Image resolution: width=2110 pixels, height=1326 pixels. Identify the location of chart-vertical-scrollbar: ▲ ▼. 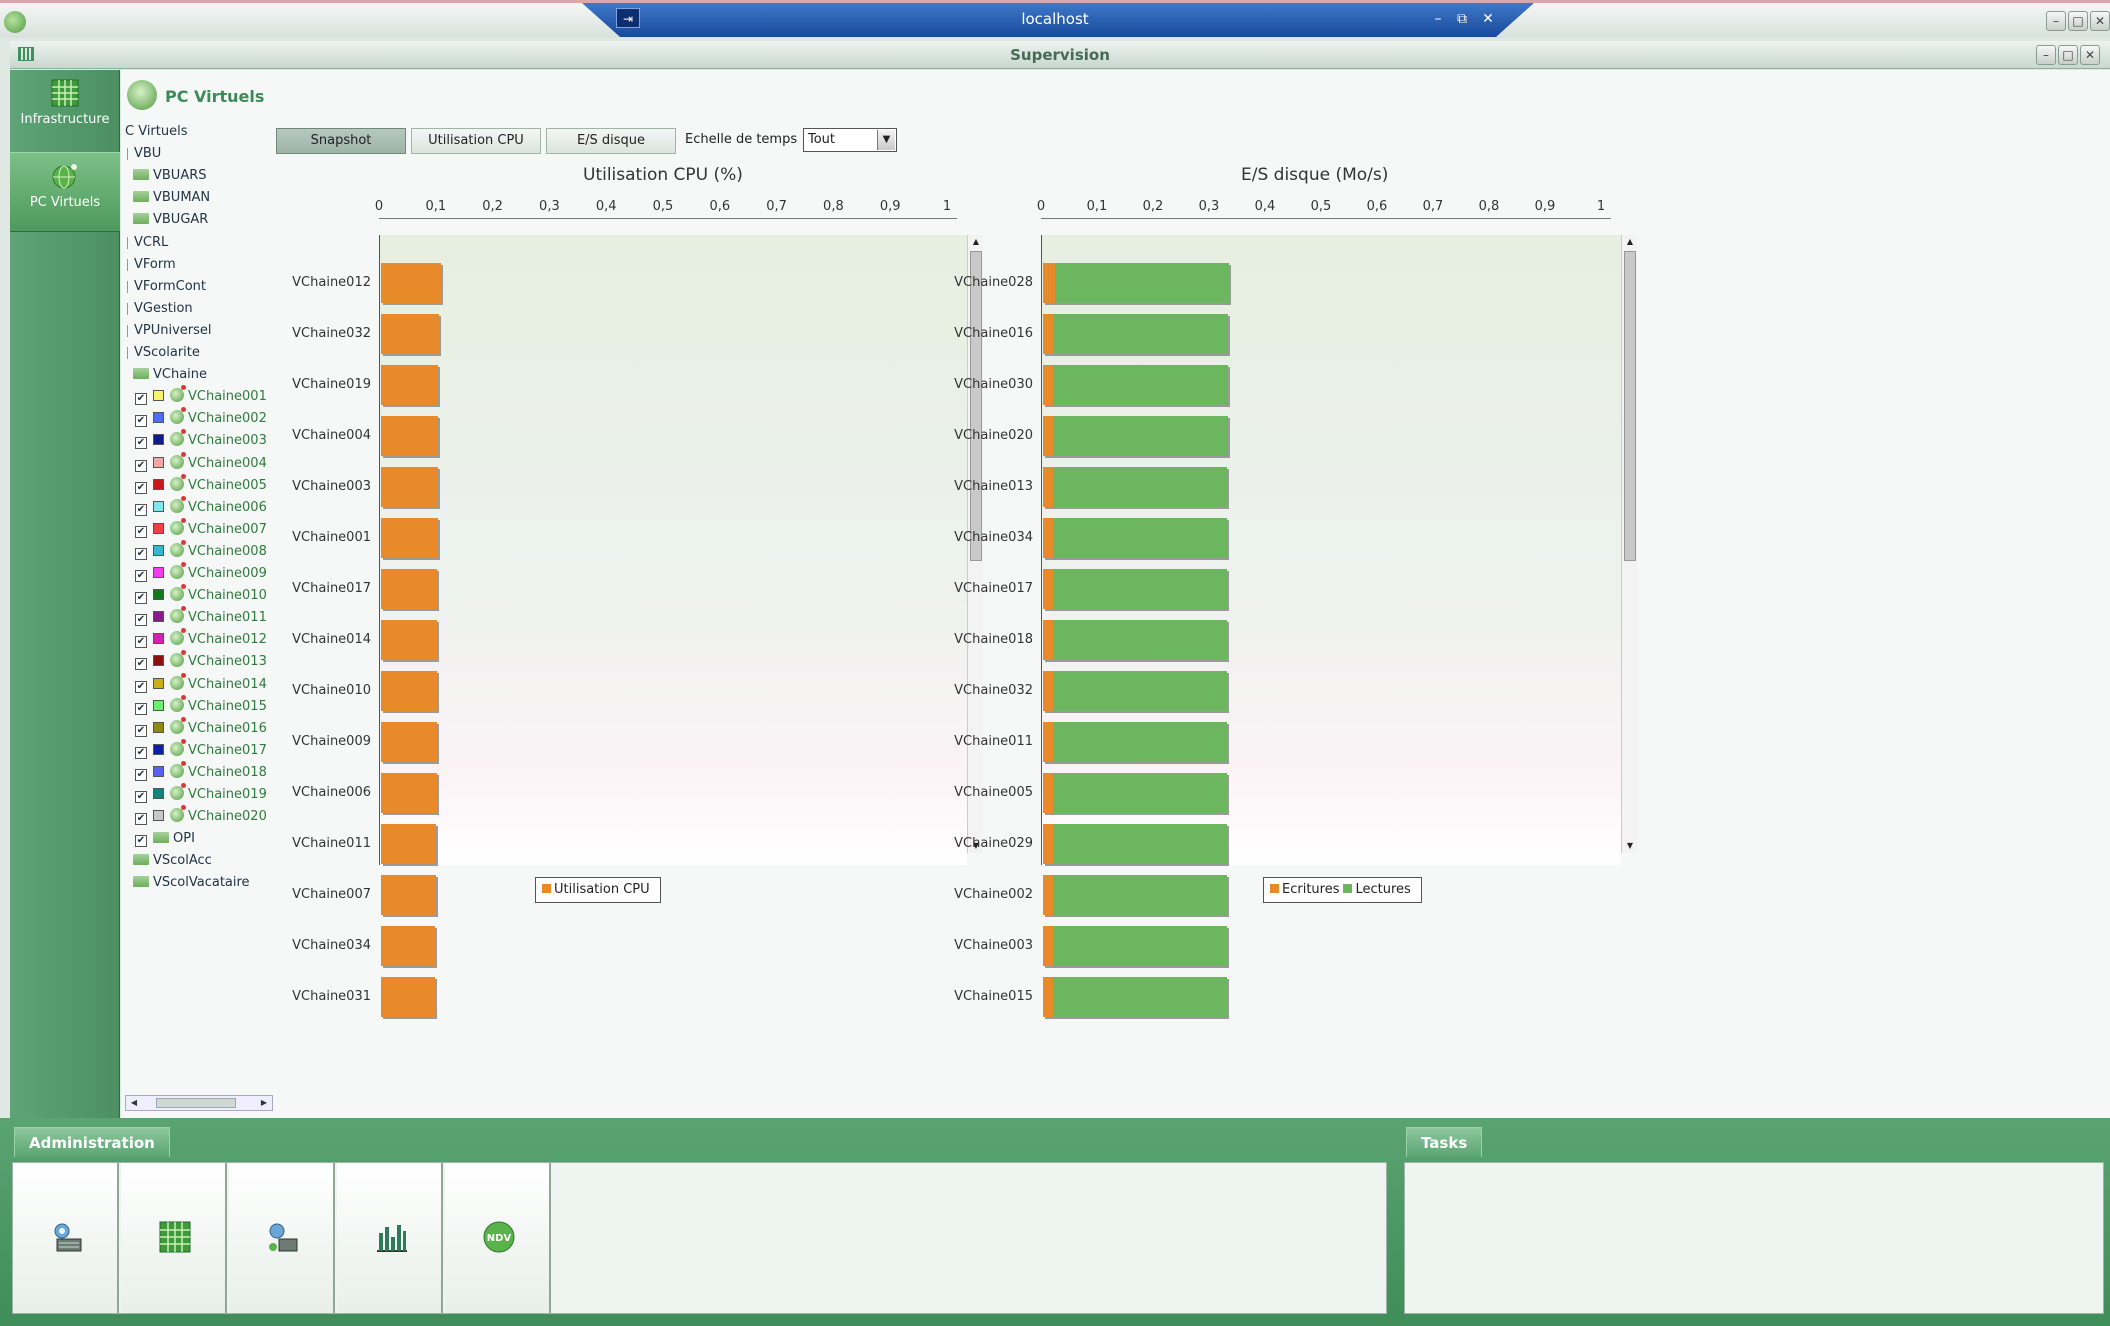
(1629, 544).